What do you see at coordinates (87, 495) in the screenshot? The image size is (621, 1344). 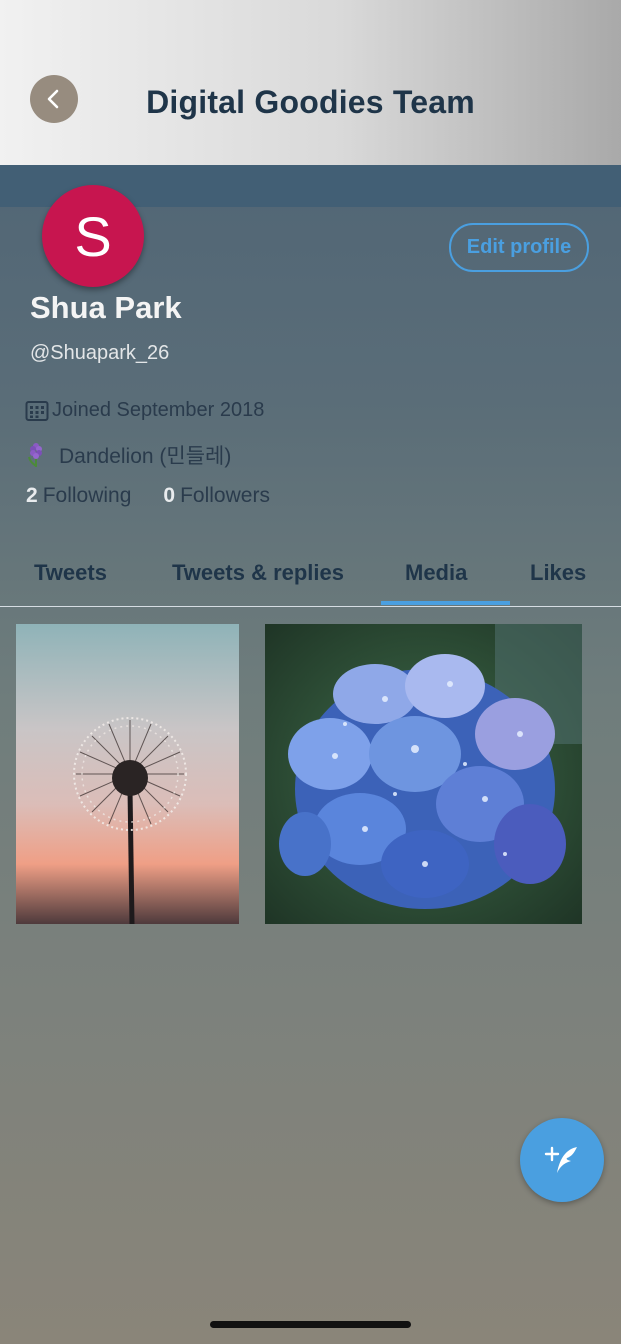 I see `following-label: Following` at bounding box center [87, 495].